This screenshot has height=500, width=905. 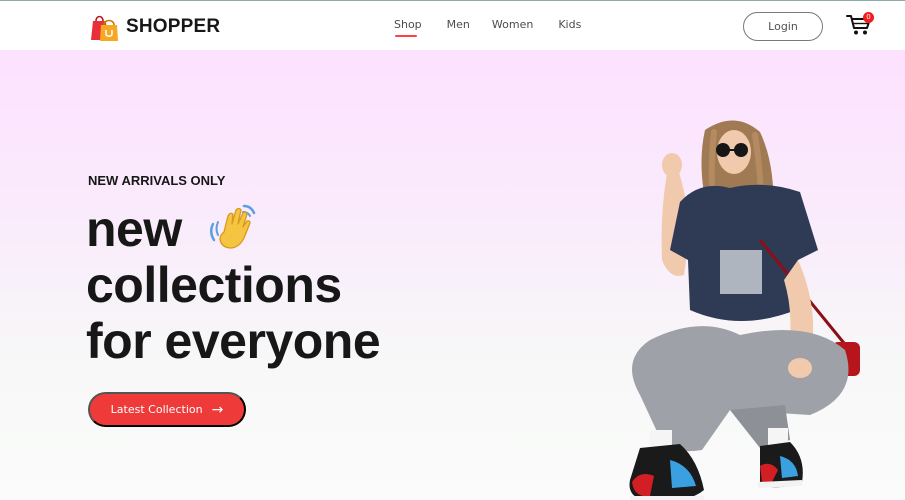 I want to click on nav-item-women: Women, so click(x=512, y=24).